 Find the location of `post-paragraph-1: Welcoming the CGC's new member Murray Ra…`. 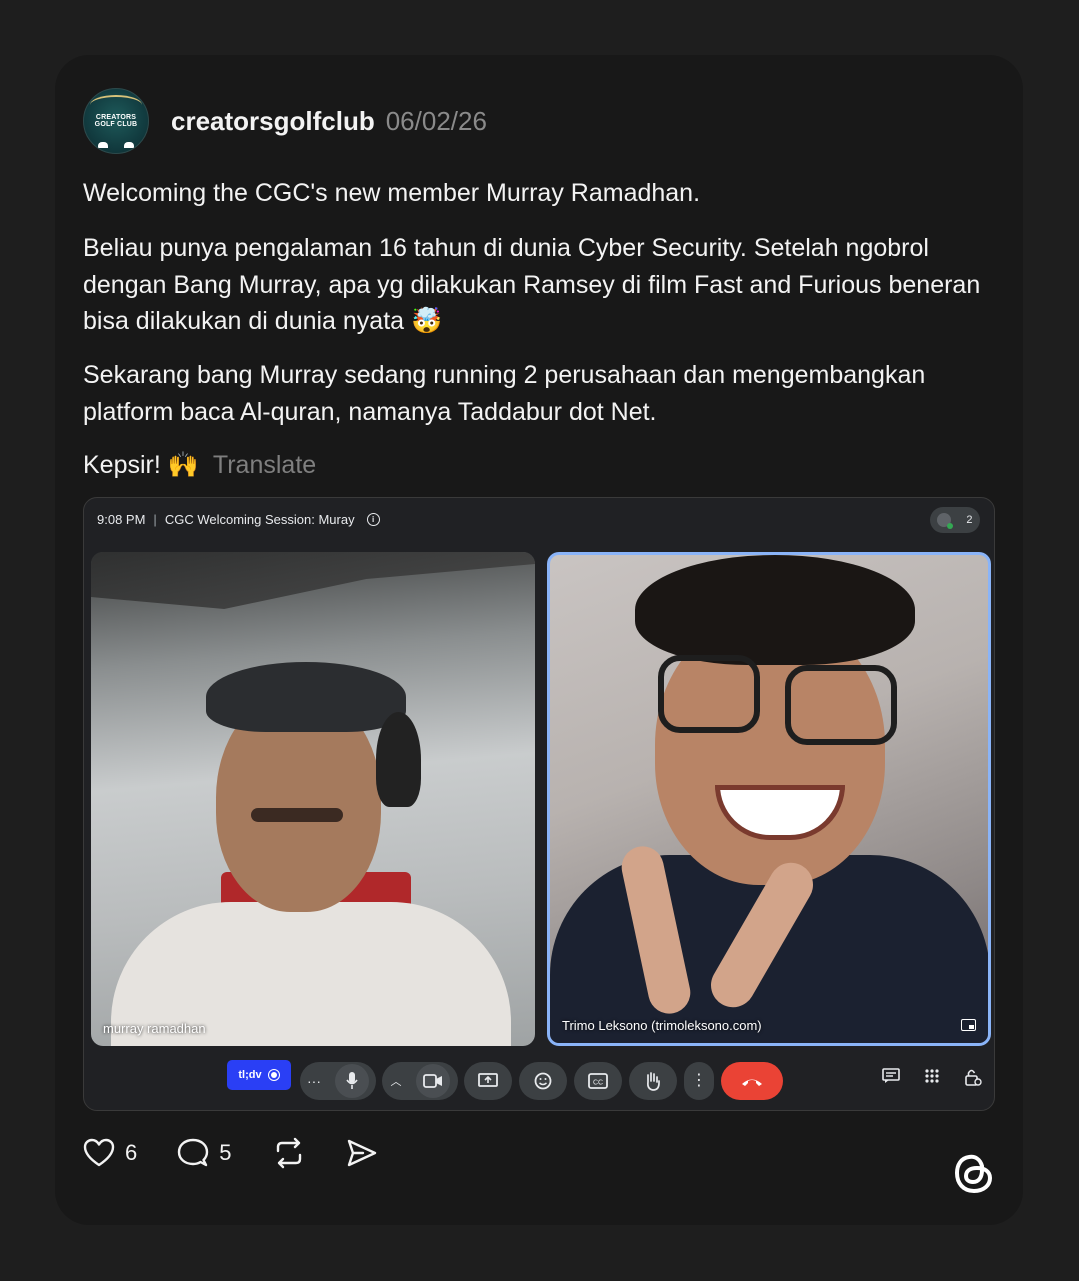

post-paragraph-1: Welcoming the CGC's new member Murray Ra… is located at coordinates (392, 193).